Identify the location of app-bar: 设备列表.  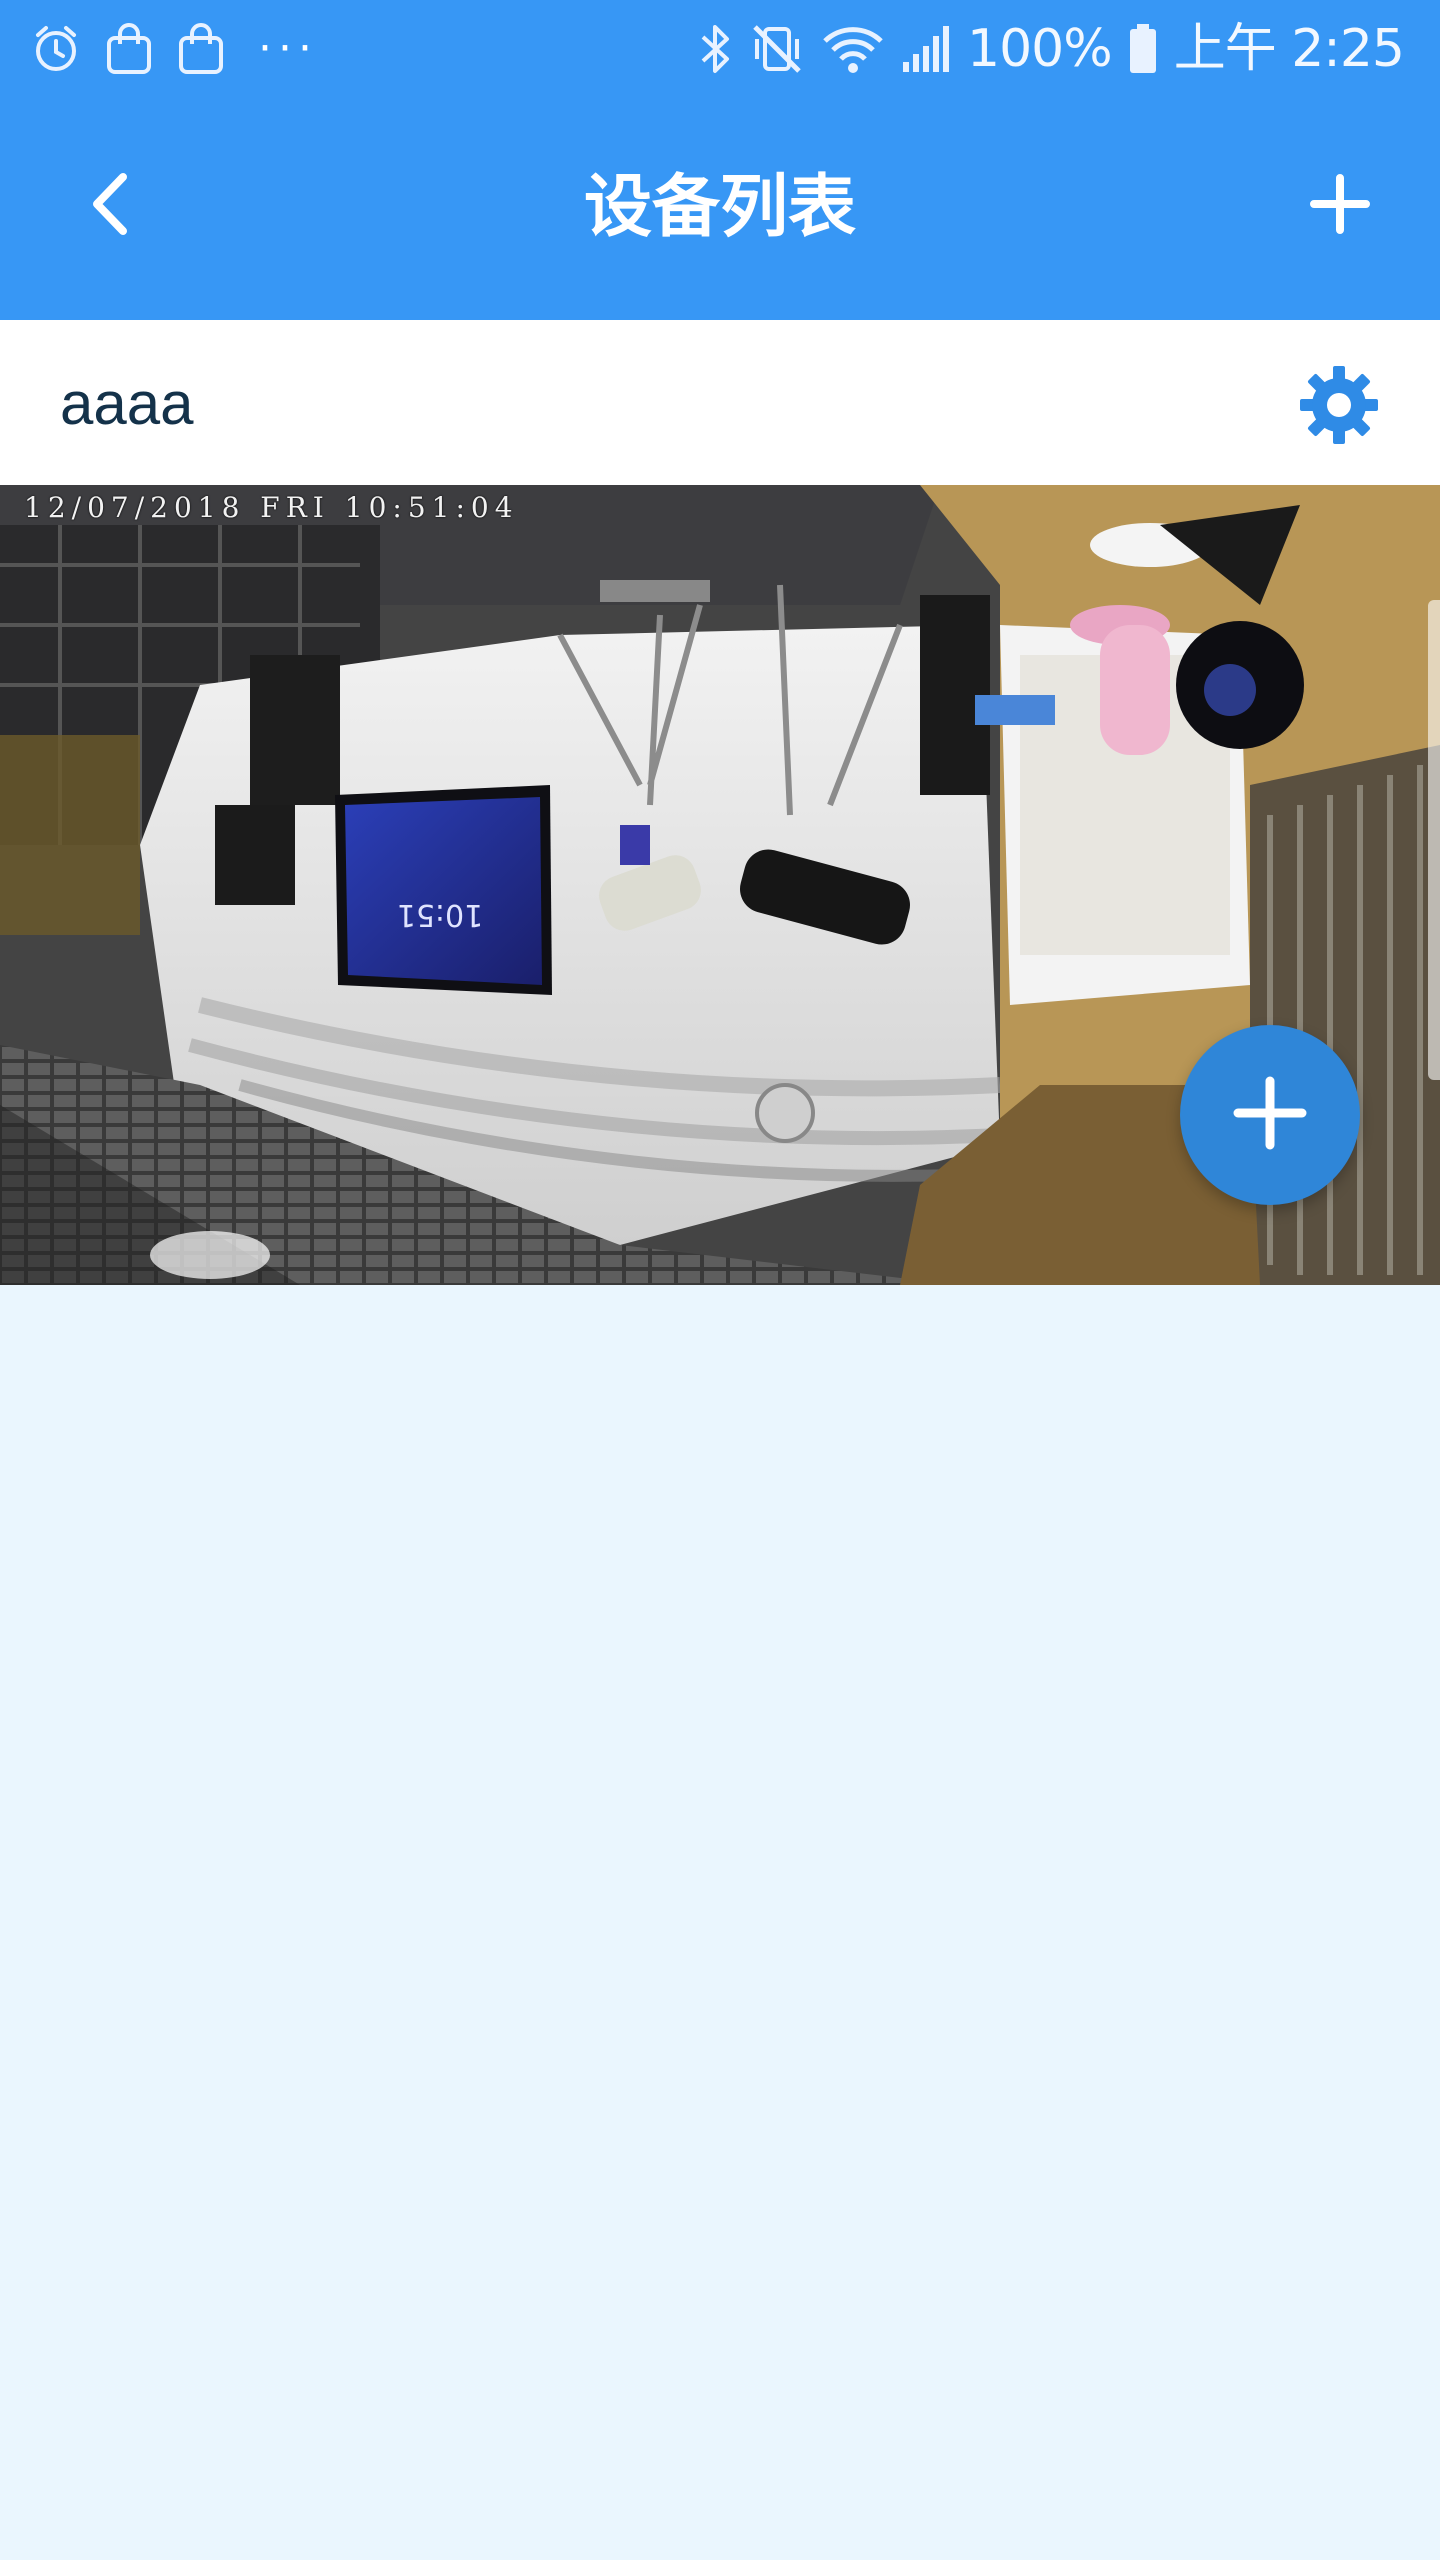
(720, 209).